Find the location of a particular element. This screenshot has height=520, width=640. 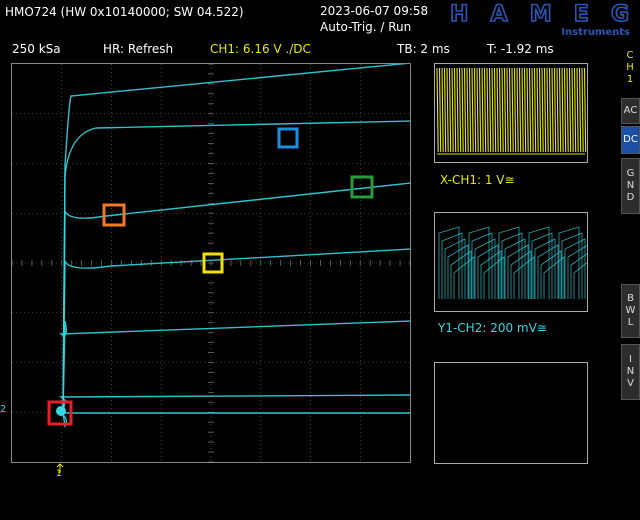

ch1-tag-letter: 1 is located at coordinates (630, 79).